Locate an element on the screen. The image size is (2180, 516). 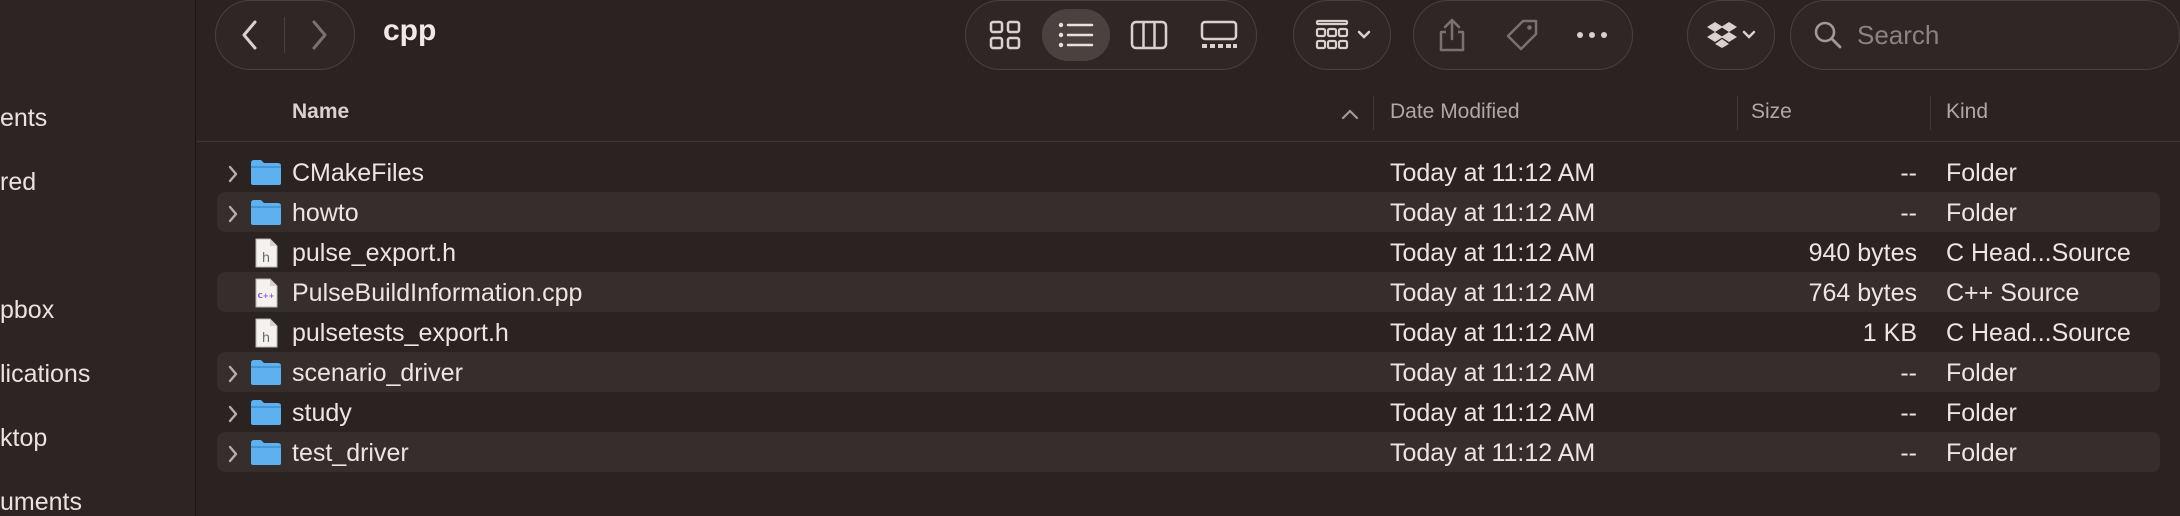
dropbox-menu is located at coordinates (1731, 35).